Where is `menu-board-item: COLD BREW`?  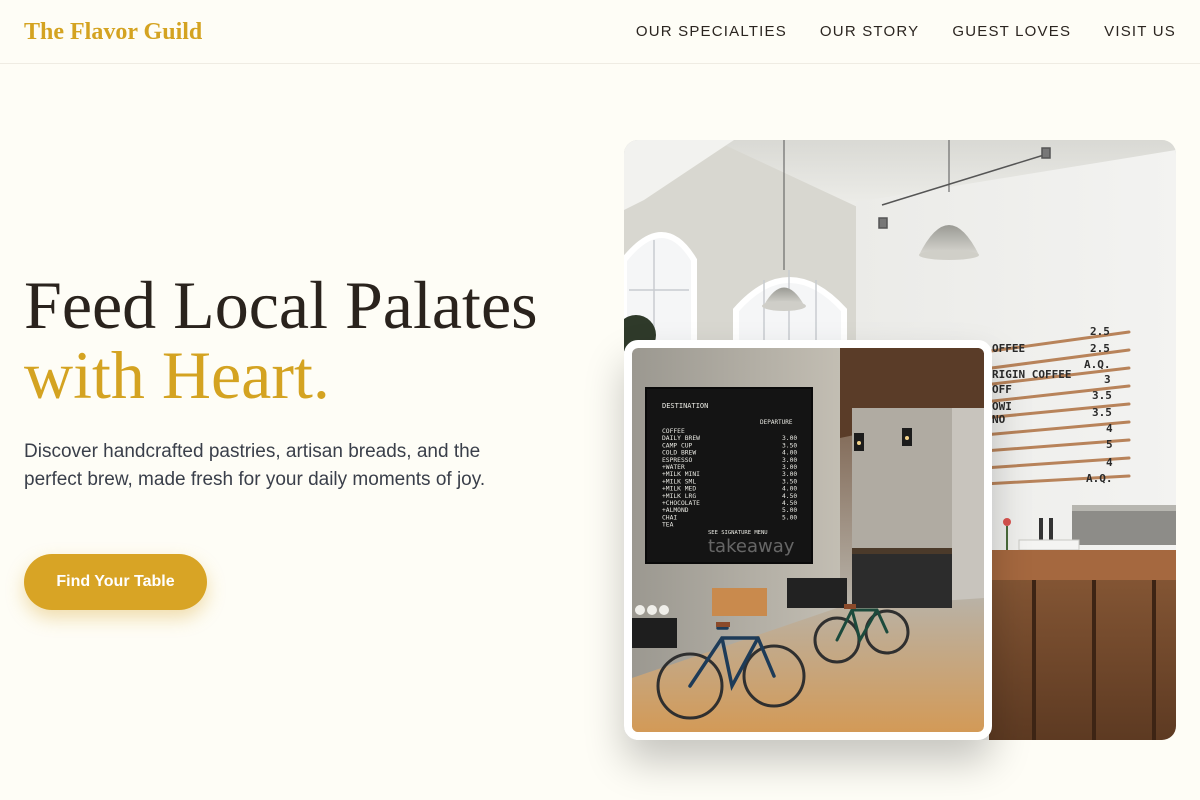 menu-board-item: COLD BREW is located at coordinates (679, 453).